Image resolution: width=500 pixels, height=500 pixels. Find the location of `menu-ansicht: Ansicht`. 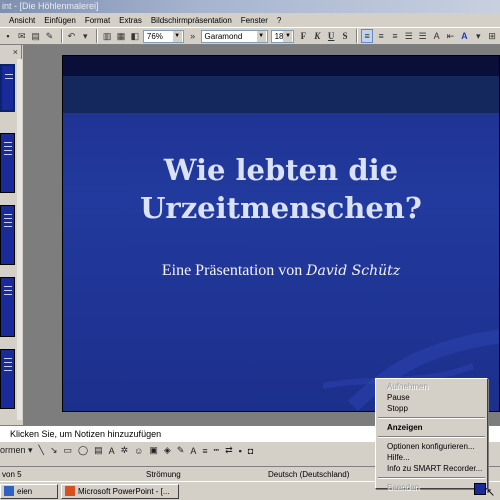

menu-ansicht: Ansicht is located at coordinates (22, 20).